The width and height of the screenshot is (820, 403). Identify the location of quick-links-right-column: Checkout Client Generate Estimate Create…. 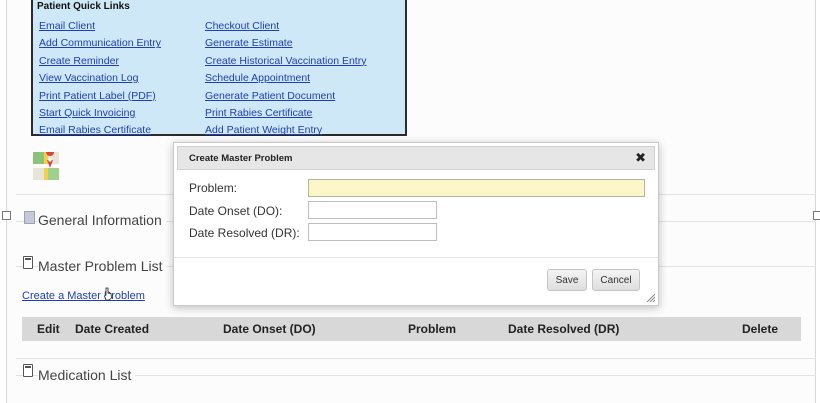
(285, 79).